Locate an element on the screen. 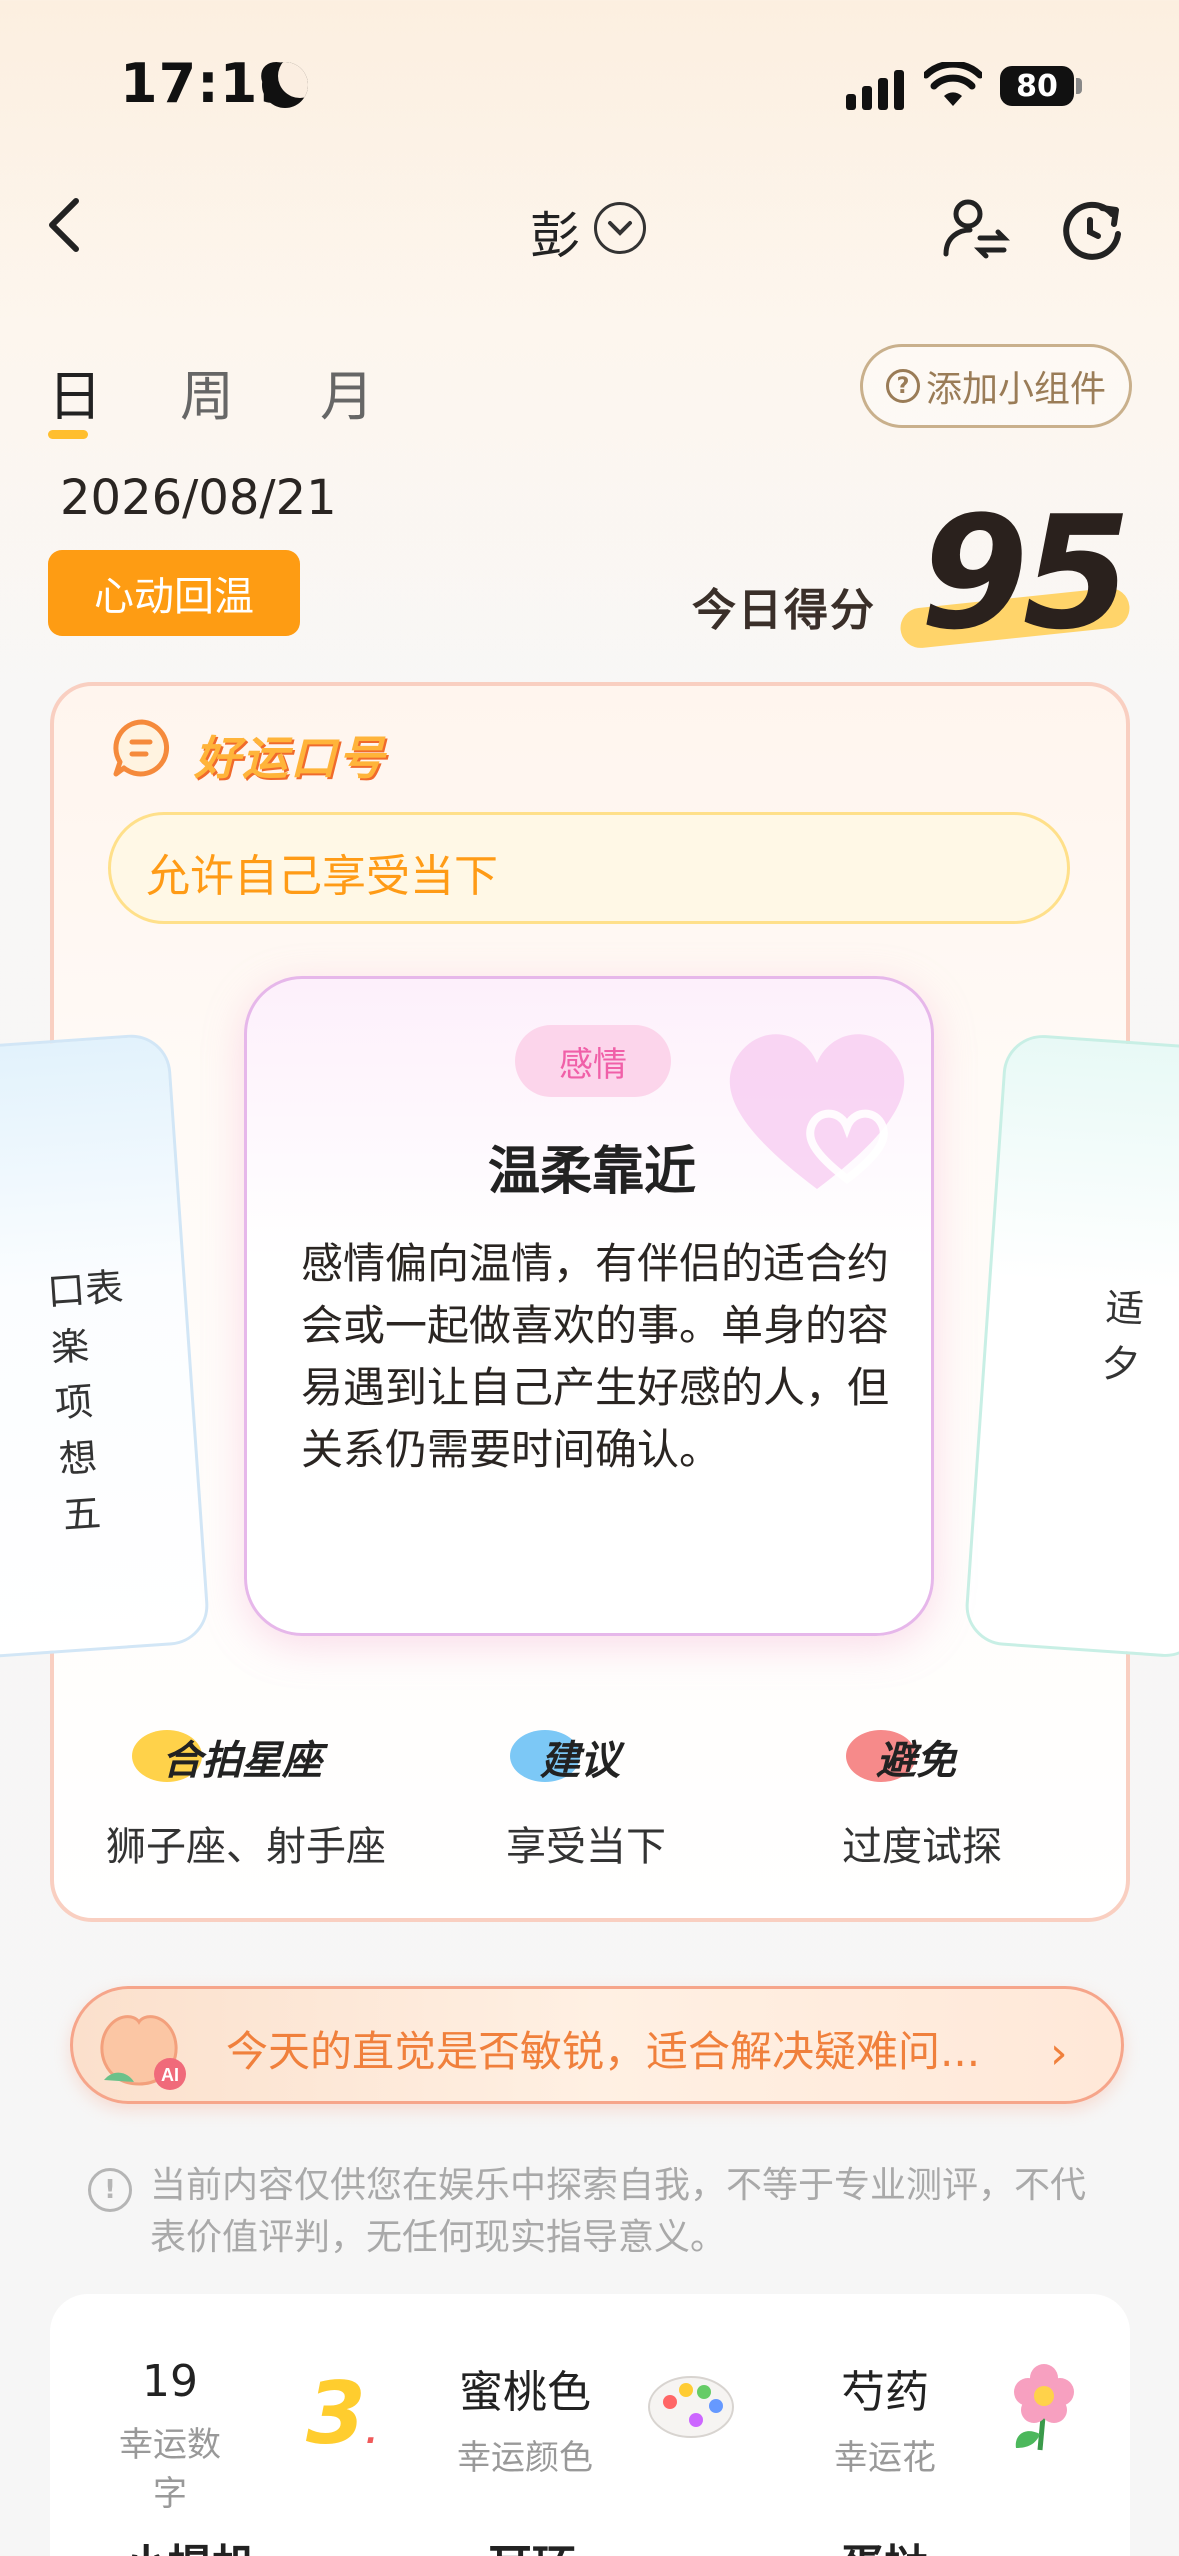 Image resolution: width=1179 pixels, height=2556 pixels. info-advice: 建议 享受当下 is located at coordinates (586, 1800).